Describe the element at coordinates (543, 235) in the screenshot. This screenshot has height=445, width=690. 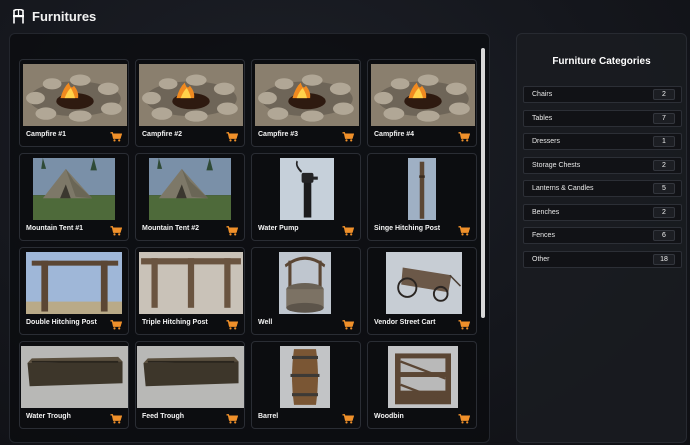
I see `category-label: Fences` at that location.